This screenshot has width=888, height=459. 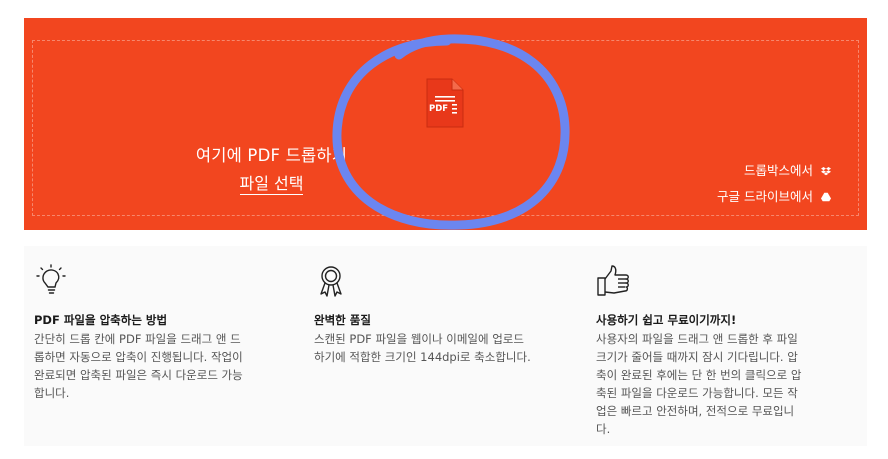 I want to click on lightbulb-icon, so click(x=51, y=279).